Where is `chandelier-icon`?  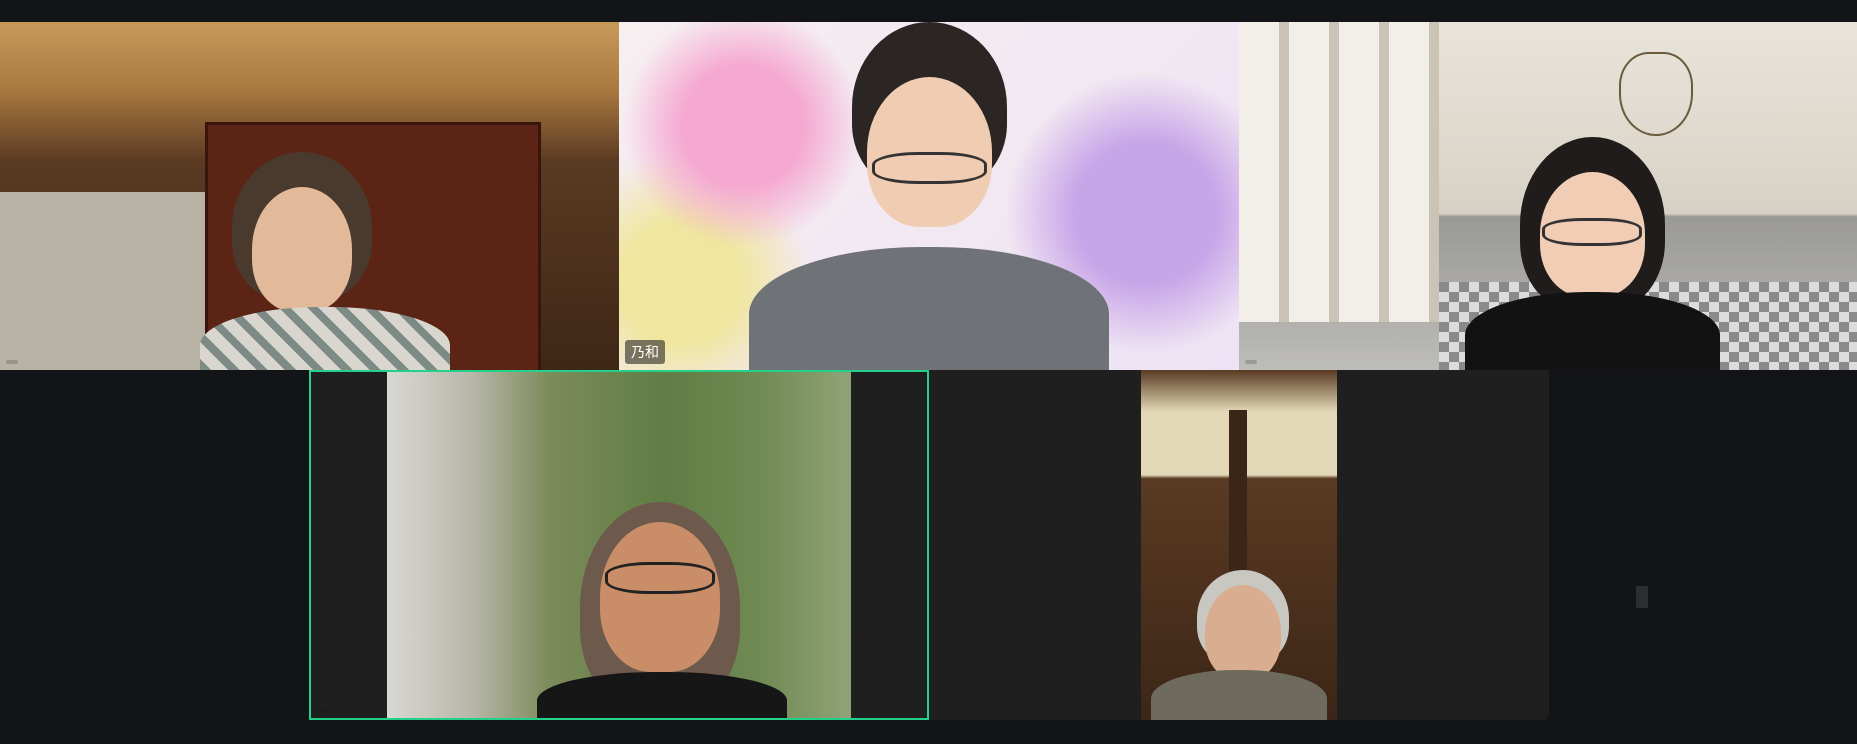
chandelier-icon is located at coordinates (1656, 94).